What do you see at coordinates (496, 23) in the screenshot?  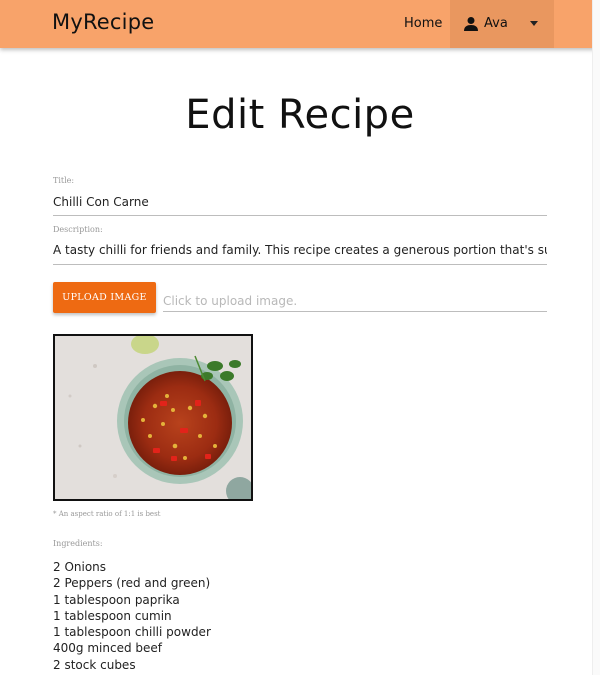 I see `user-name: Ava` at bounding box center [496, 23].